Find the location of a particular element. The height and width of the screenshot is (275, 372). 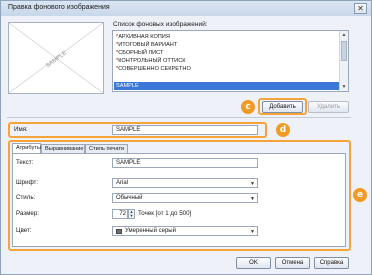

scroll-up-icon: ▲ is located at coordinates (344, 35).